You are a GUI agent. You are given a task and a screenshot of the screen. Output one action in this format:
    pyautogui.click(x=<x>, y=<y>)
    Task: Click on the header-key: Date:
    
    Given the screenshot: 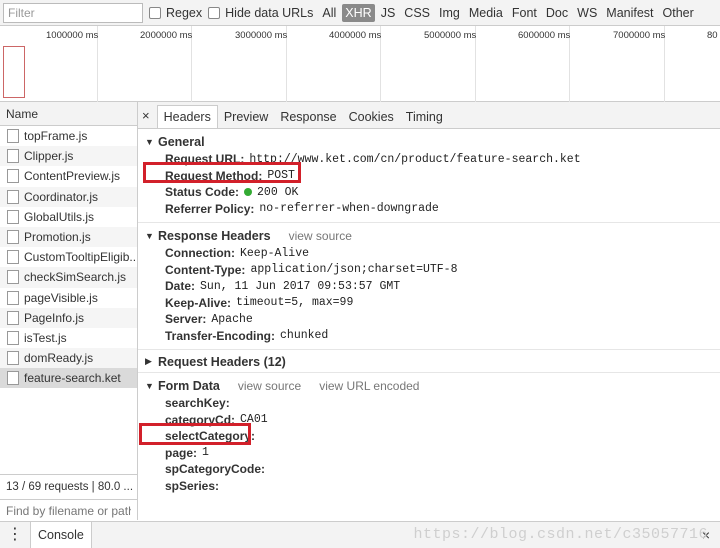 What is the action you would take?
    pyautogui.click(x=180, y=286)
    